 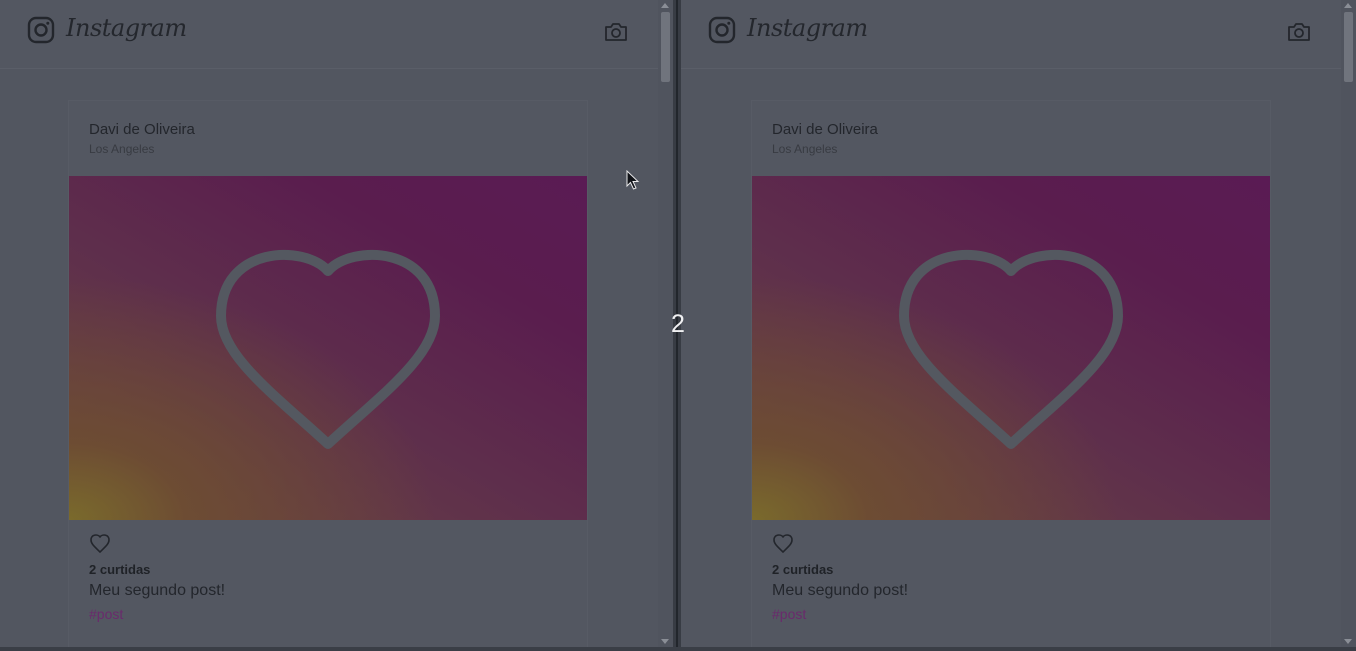 What do you see at coordinates (678, 649) in the screenshot?
I see `window-bottom-edge` at bounding box center [678, 649].